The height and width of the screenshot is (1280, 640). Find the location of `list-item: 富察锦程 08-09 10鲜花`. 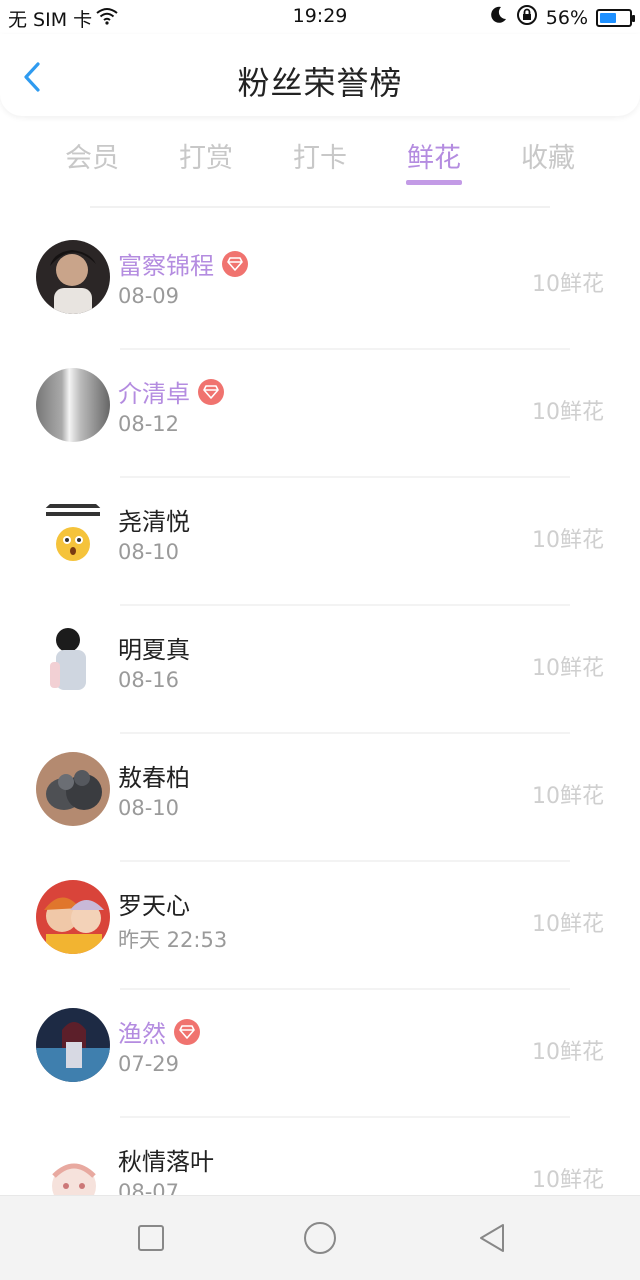

list-item: 富察锦程 08-09 10鲜花 is located at coordinates (320, 285).